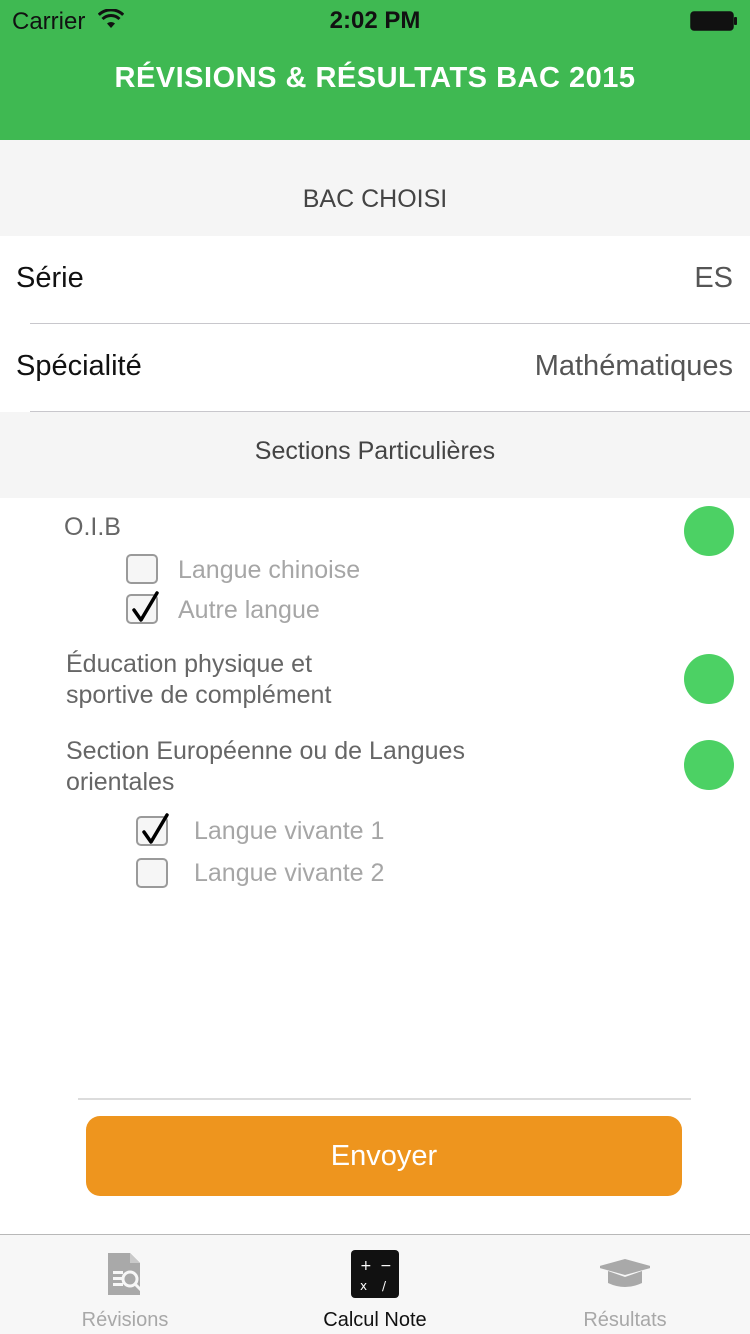  Describe the element at coordinates (375, 368) in the screenshot. I see `specialite-row: Spécialité Mathématiques` at that location.